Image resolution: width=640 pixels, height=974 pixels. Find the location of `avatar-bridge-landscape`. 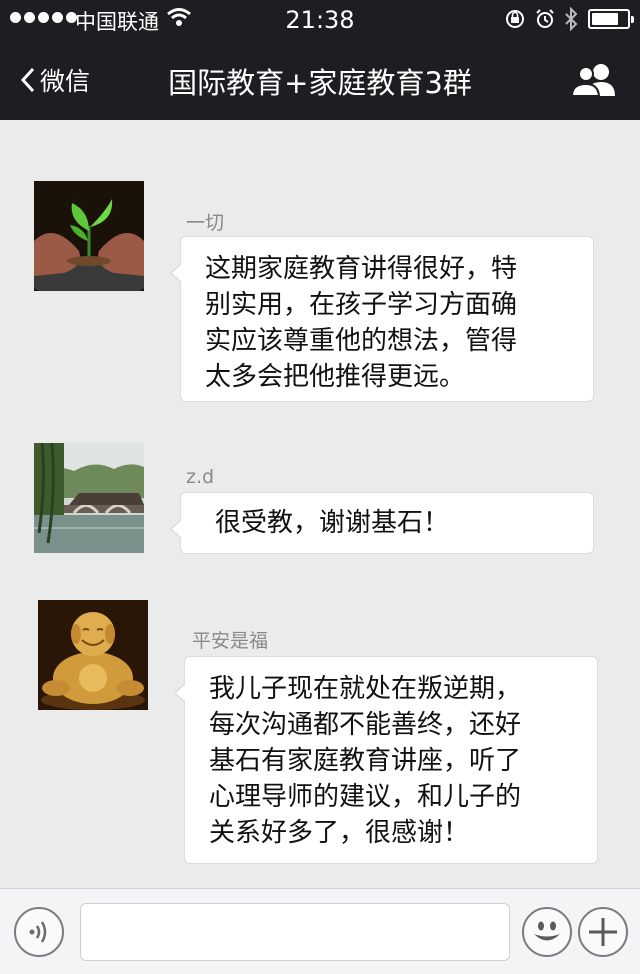

avatar-bridge-landscape is located at coordinates (89, 498).